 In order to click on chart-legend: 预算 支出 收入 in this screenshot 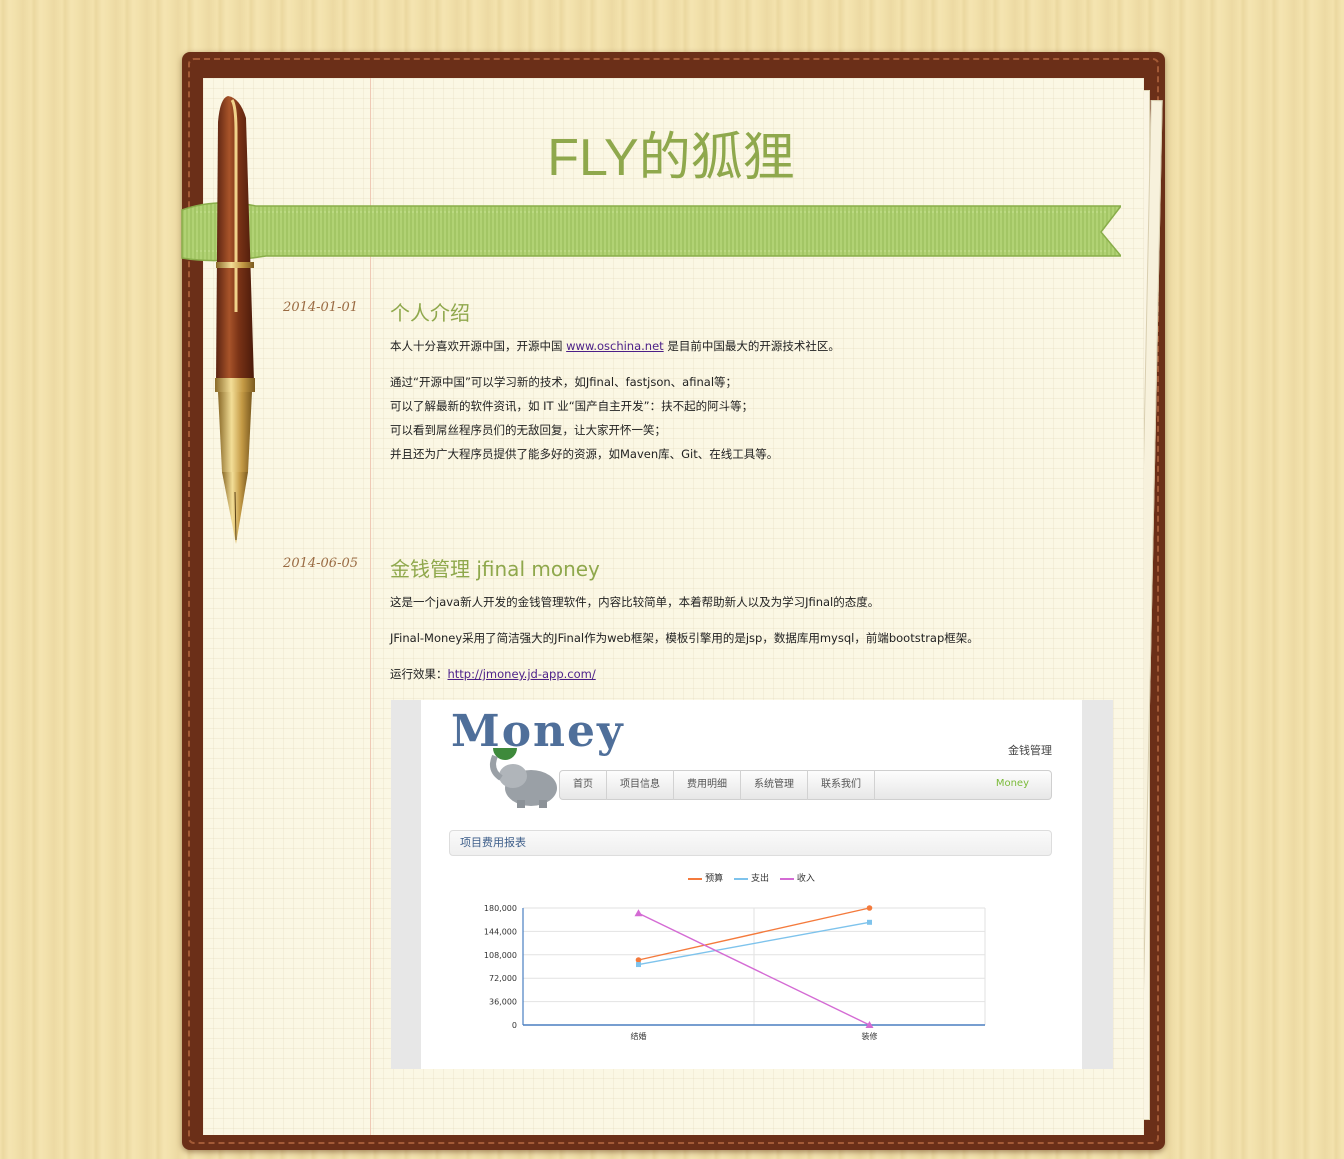, I will do `click(751, 877)`.